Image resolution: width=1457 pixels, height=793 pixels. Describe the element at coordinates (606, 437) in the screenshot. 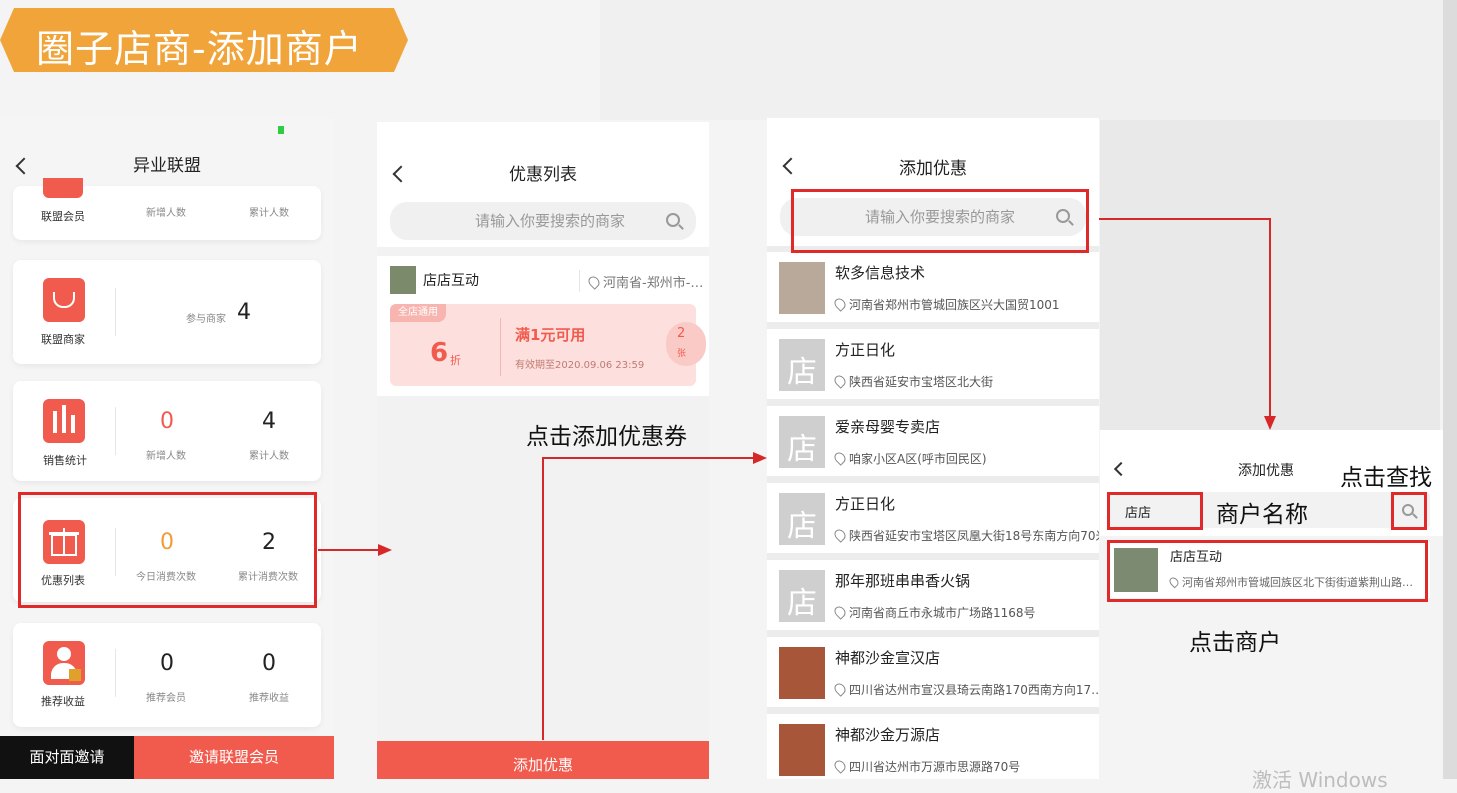

I see `annotation-add-coupon: 点击添加优惠券` at that location.